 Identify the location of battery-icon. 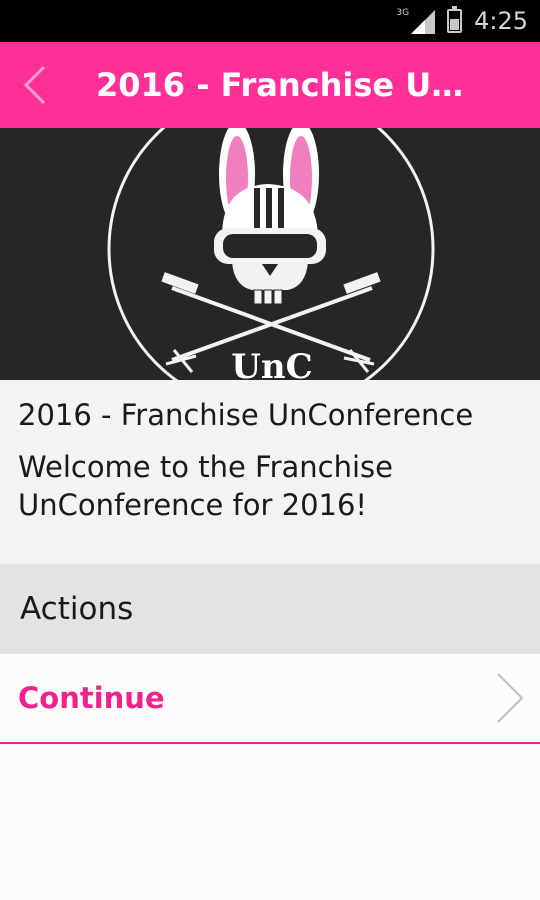
(455, 19).